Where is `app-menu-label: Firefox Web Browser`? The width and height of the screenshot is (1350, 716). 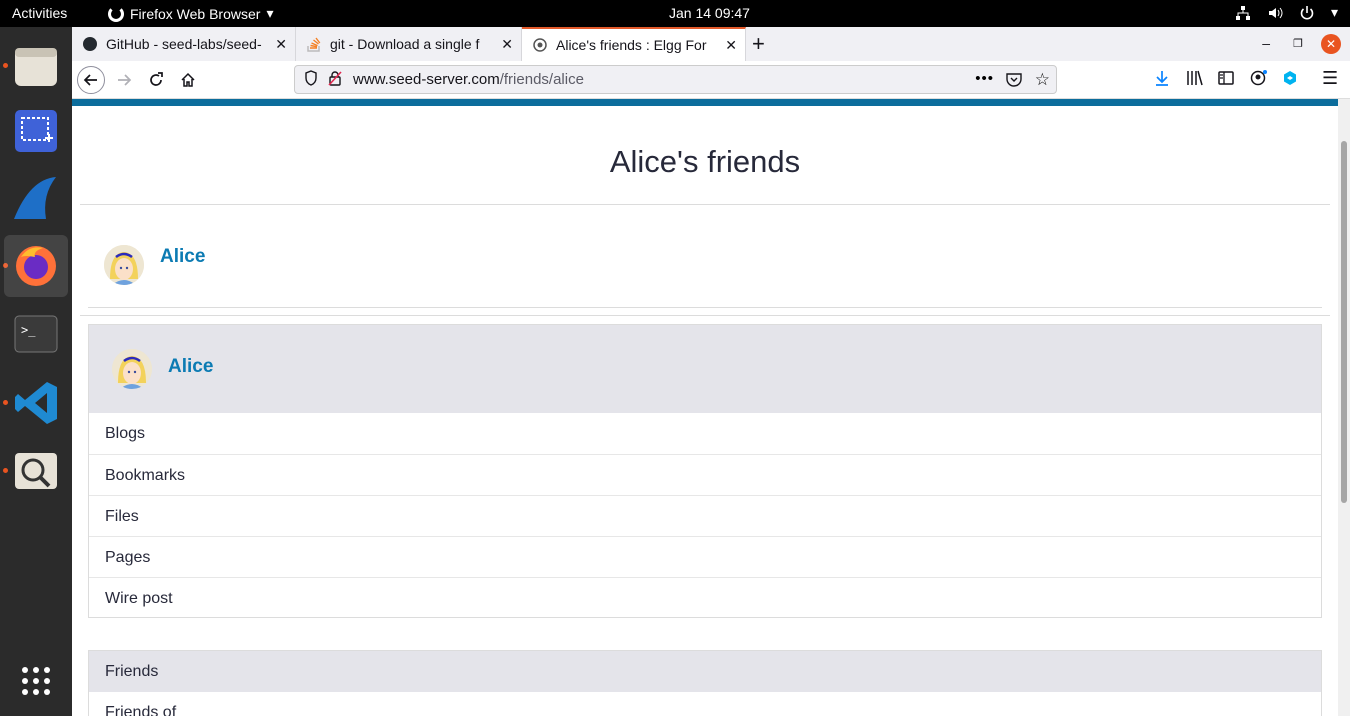
app-menu-label: Firefox Web Browser is located at coordinates (195, 13).